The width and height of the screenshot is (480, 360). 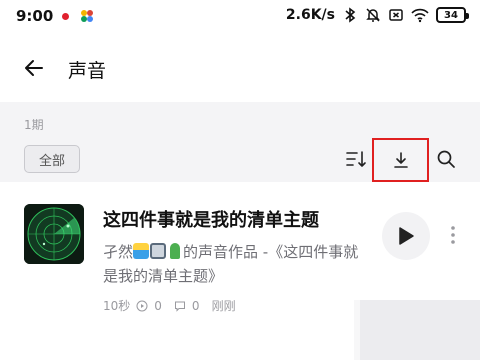 What do you see at coordinates (87, 16) in the screenshot?
I see `app-icon` at bounding box center [87, 16].